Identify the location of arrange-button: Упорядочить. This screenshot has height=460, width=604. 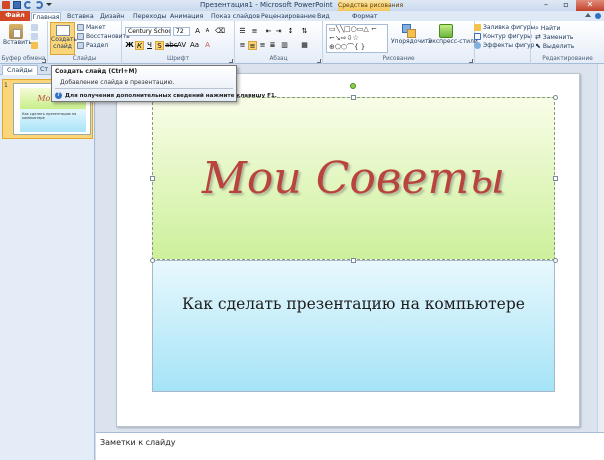
(411, 34).